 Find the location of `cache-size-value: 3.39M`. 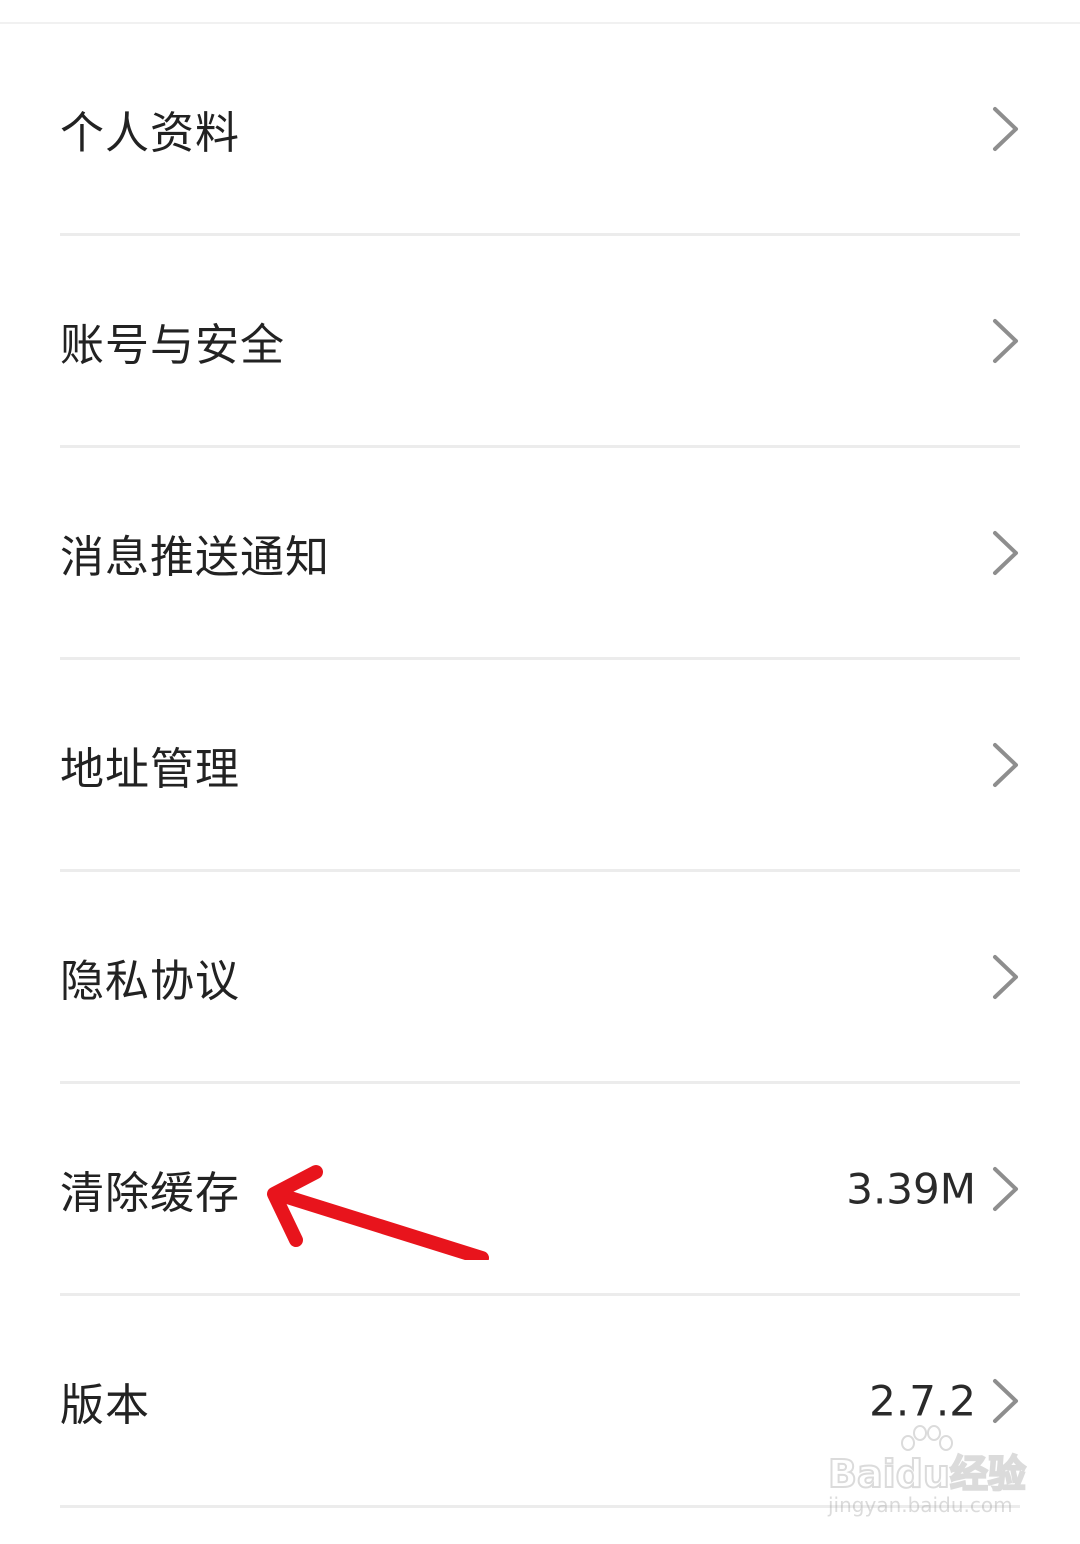

cache-size-value: 3.39M is located at coordinates (911, 1188).